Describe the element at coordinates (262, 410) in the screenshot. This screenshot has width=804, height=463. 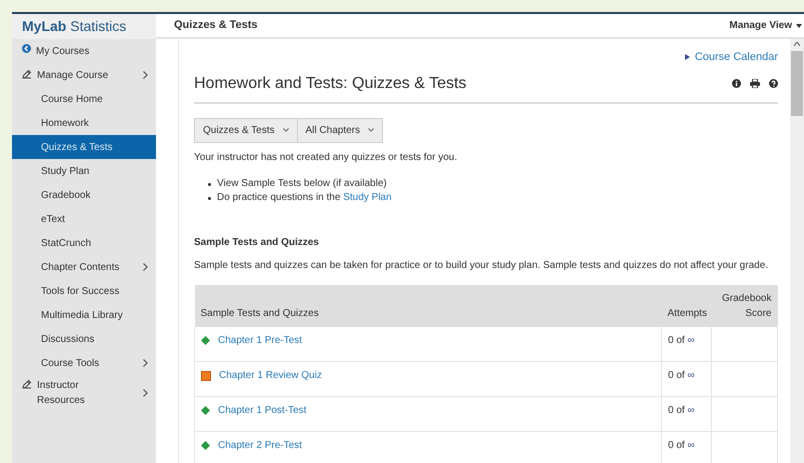
I see `quiz-link: Chapter 1 Post-Test` at that location.